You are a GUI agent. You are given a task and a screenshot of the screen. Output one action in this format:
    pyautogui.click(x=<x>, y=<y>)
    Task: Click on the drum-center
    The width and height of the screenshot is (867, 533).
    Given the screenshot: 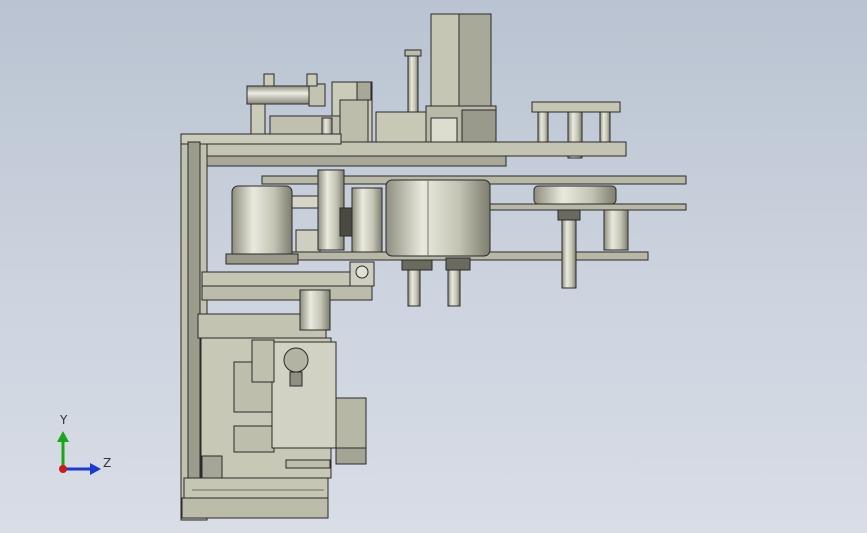 What is the action you would take?
    pyautogui.click(x=438, y=218)
    